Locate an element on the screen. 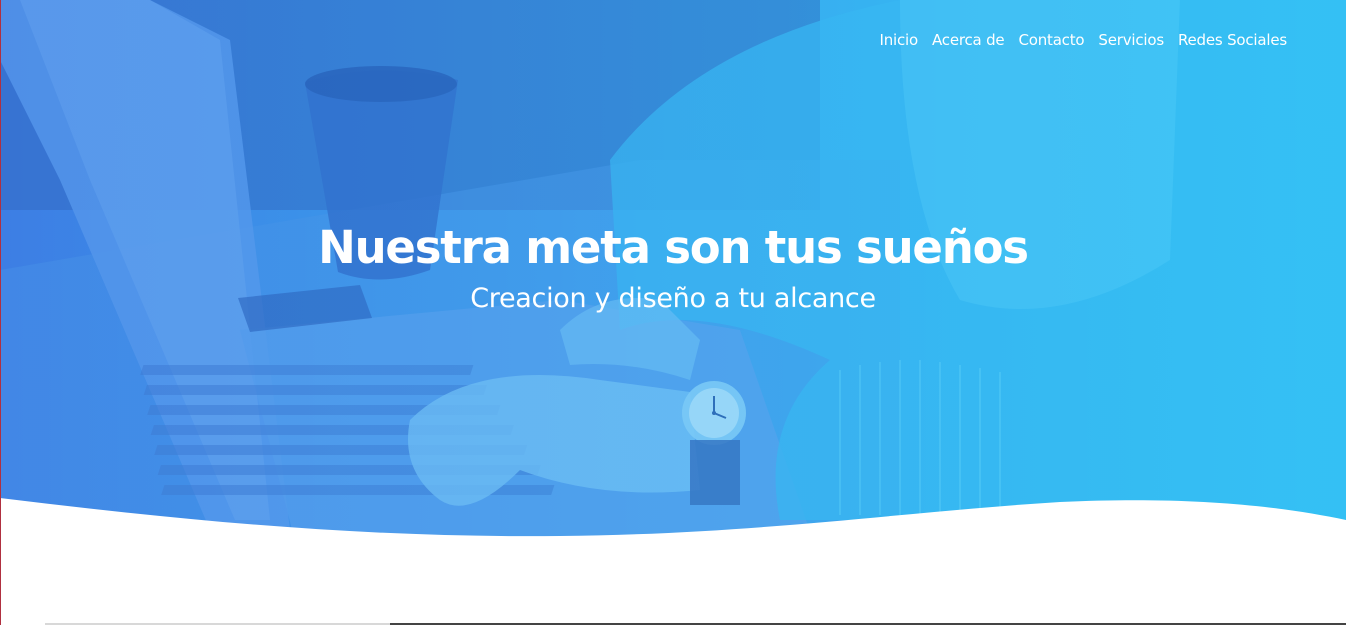  hero-subtitle: Creacion y diseño a tu alcance is located at coordinates (673, 298).